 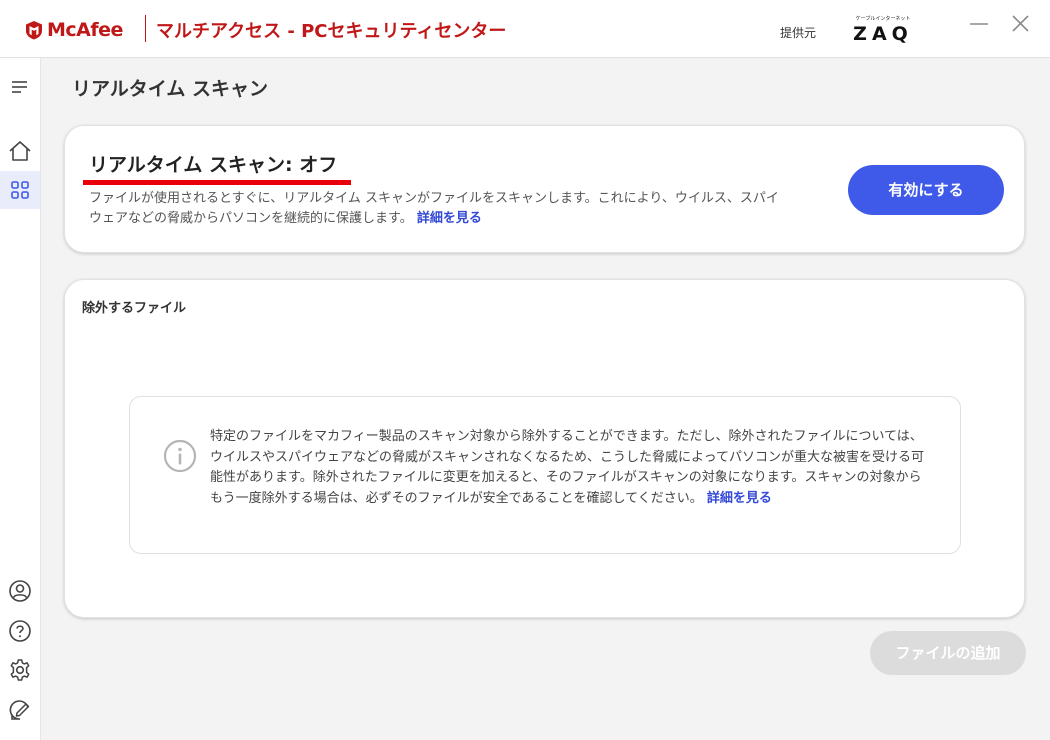 I want to click on menu-icon, so click(x=19, y=87).